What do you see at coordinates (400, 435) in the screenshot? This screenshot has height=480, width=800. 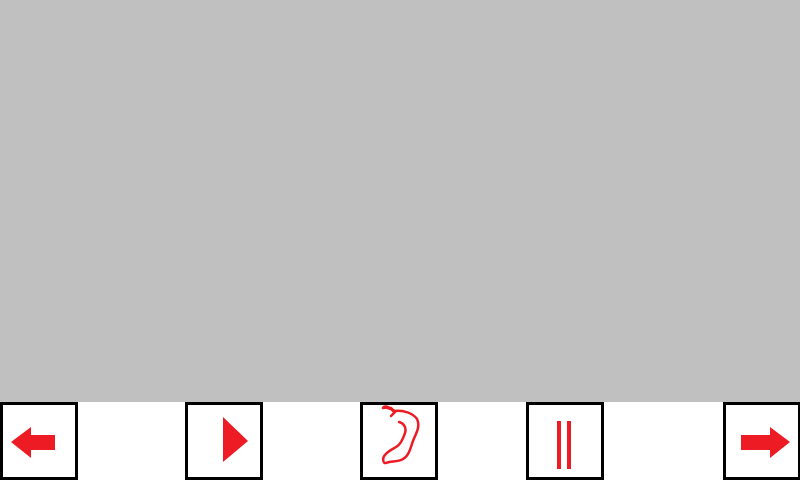 I see `replay-icon` at bounding box center [400, 435].